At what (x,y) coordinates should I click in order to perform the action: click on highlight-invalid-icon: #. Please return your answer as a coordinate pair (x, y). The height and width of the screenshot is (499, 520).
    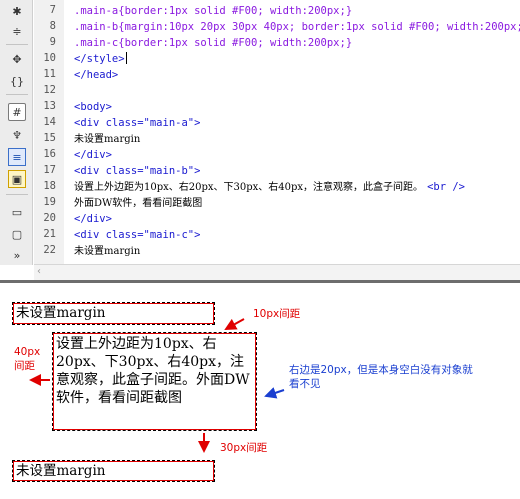
    Looking at the image, I should click on (17, 112).